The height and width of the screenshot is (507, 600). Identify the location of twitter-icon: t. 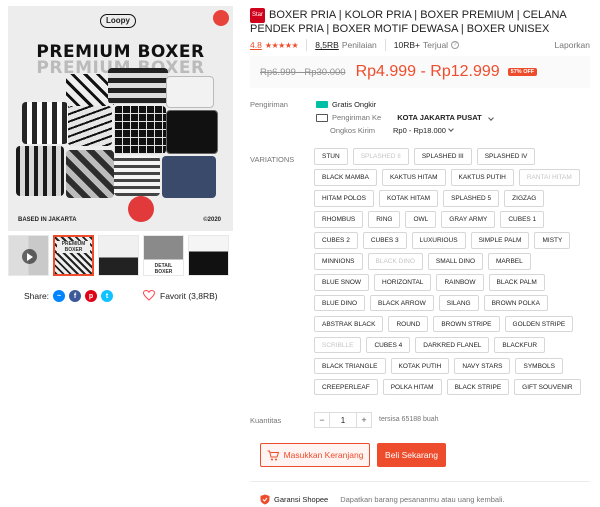
(107, 296).